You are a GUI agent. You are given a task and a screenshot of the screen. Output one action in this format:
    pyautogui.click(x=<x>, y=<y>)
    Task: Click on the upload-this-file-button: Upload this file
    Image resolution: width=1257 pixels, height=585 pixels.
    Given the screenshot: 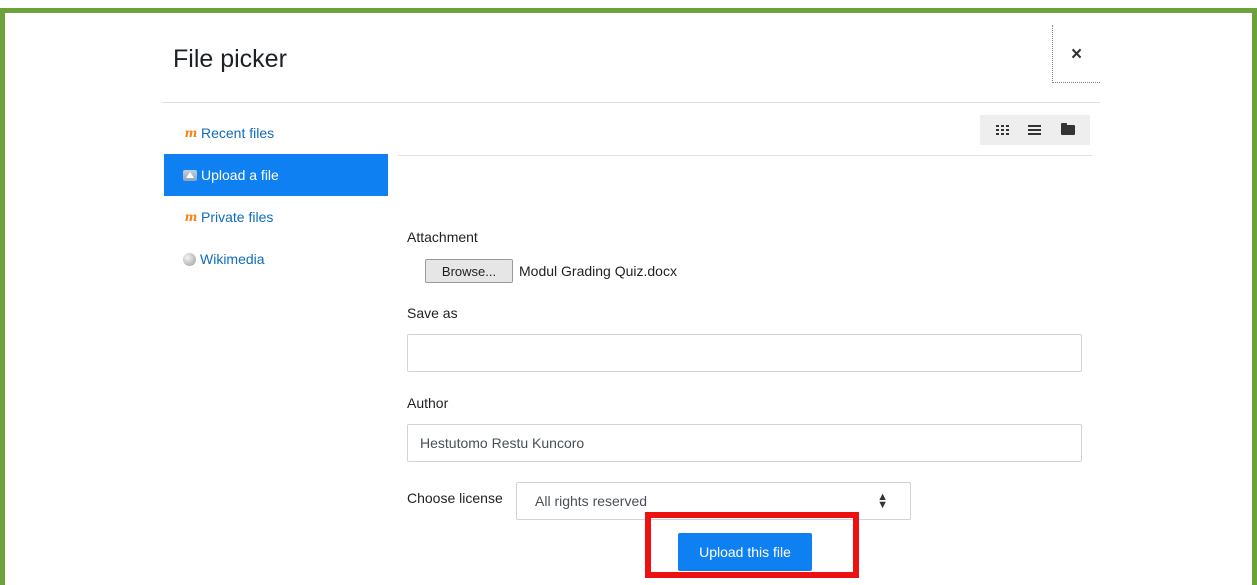 What is the action you would take?
    pyautogui.click(x=745, y=552)
    